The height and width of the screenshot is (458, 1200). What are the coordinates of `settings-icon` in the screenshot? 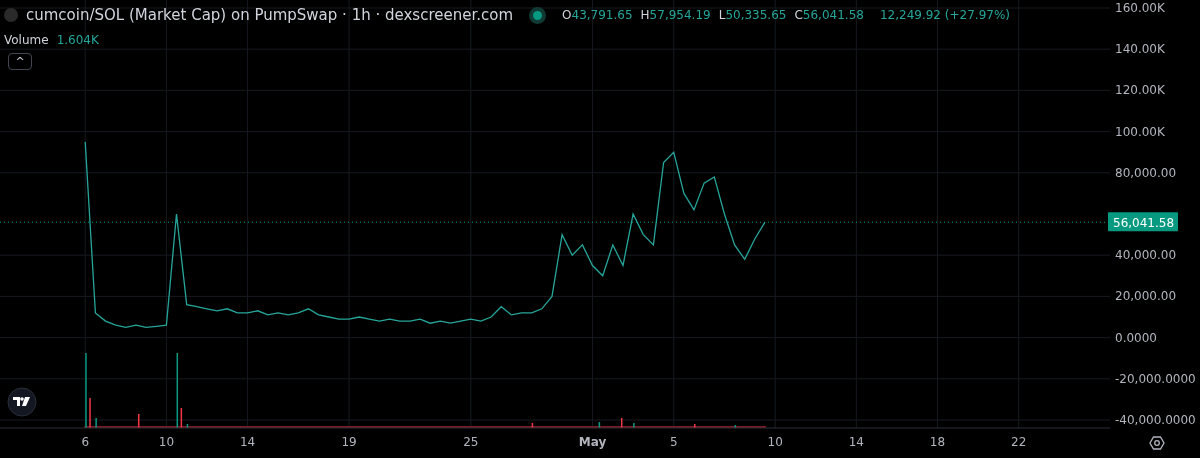 It's located at (1157, 443).